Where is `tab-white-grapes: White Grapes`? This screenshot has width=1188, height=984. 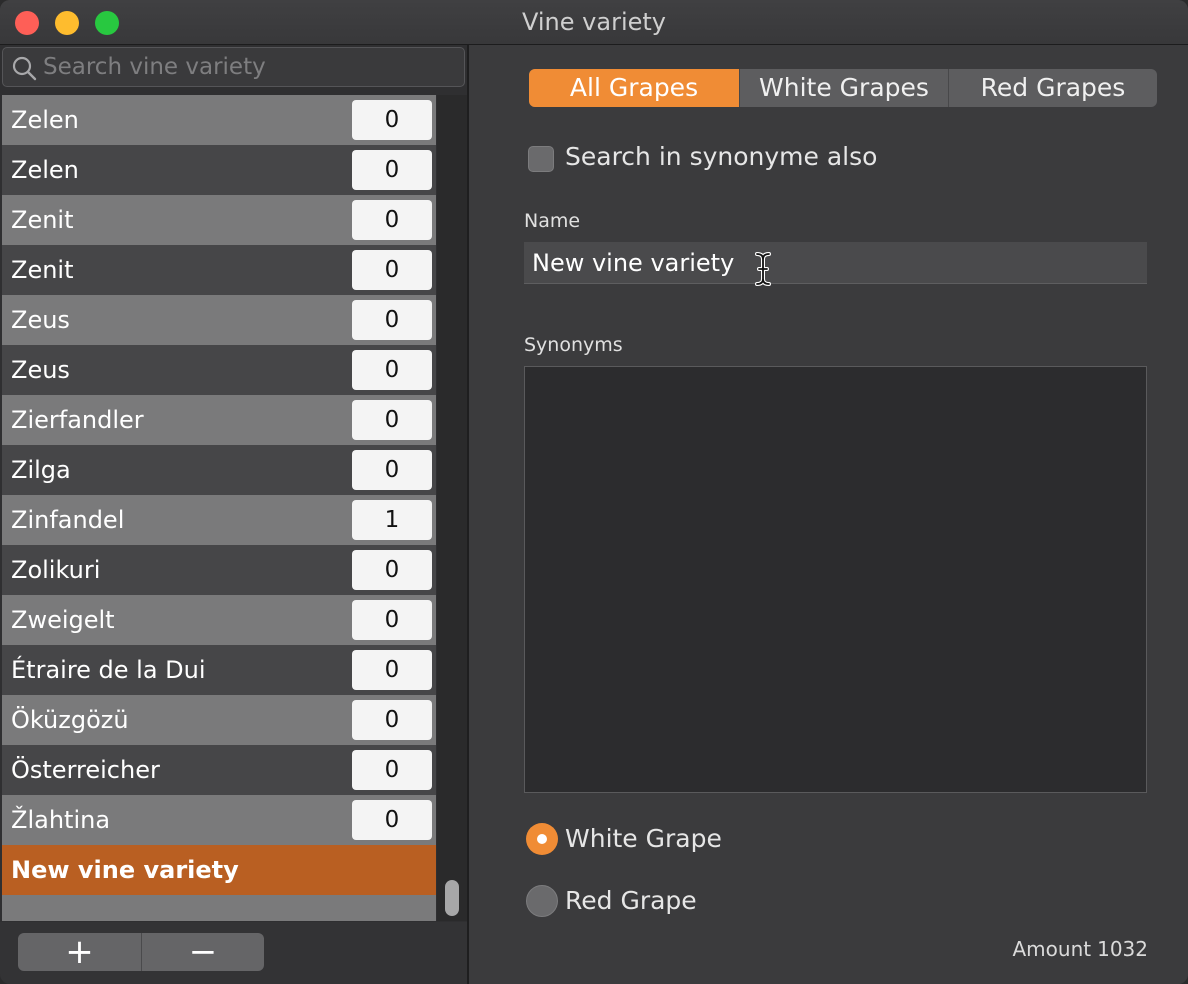
tab-white-grapes: White Grapes is located at coordinates (844, 88).